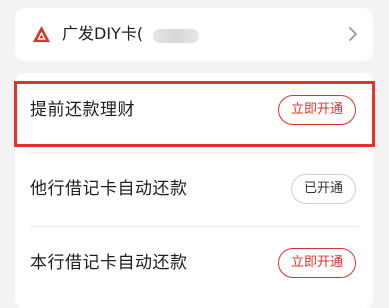 This screenshot has width=389, height=308. What do you see at coordinates (109, 189) in the screenshot?
I see `row-label: 他行借记卡自动还款` at bounding box center [109, 189].